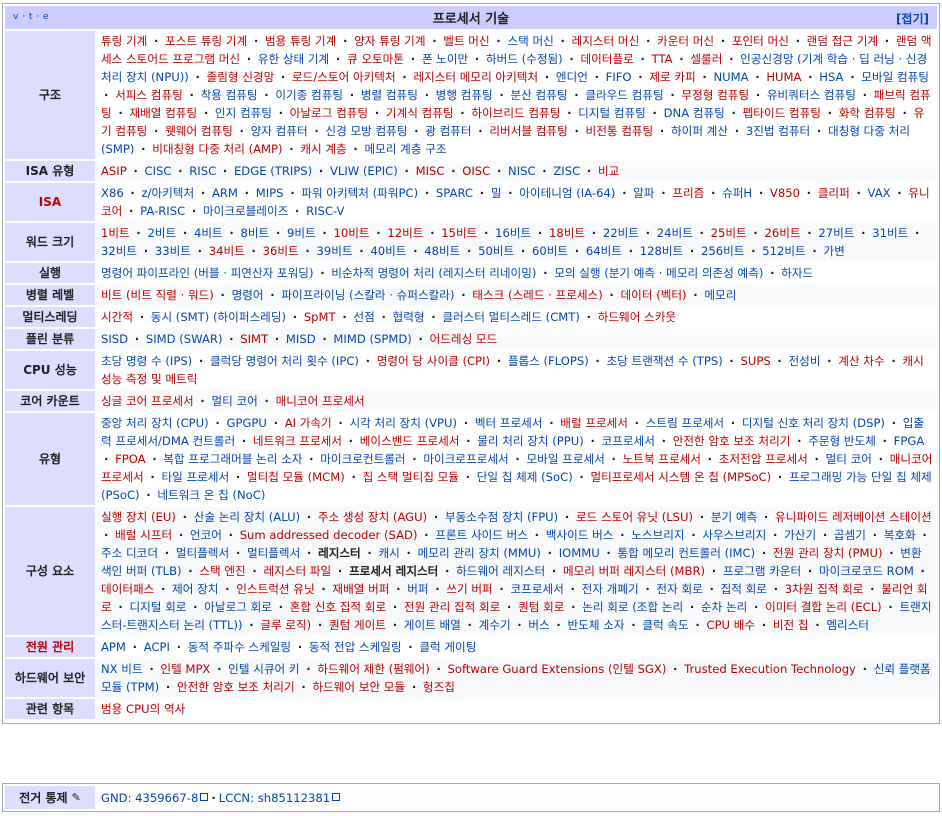  What do you see at coordinates (912, 19) in the screenshot?
I see `collapse-link: [접기]` at bounding box center [912, 19].